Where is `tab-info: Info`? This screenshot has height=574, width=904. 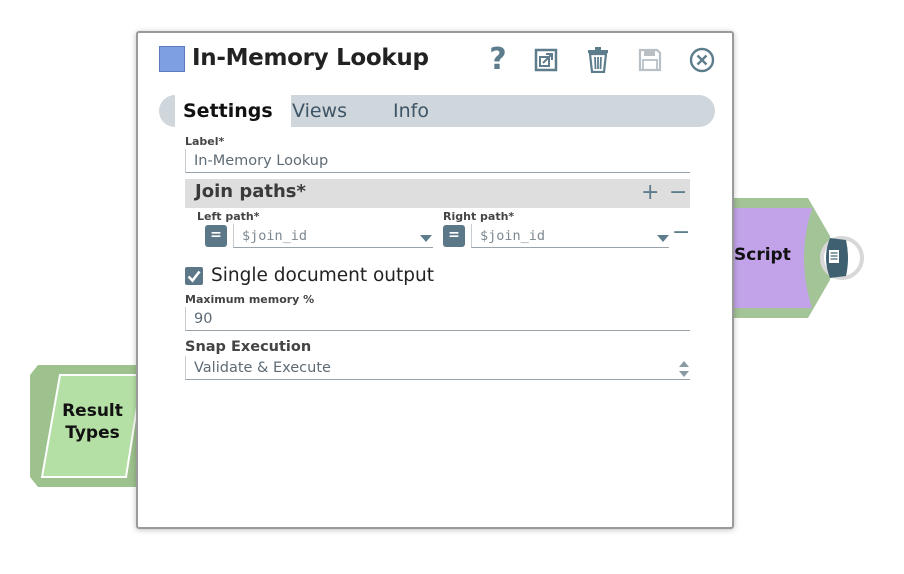 tab-info: Info is located at coordinates (411, 111).